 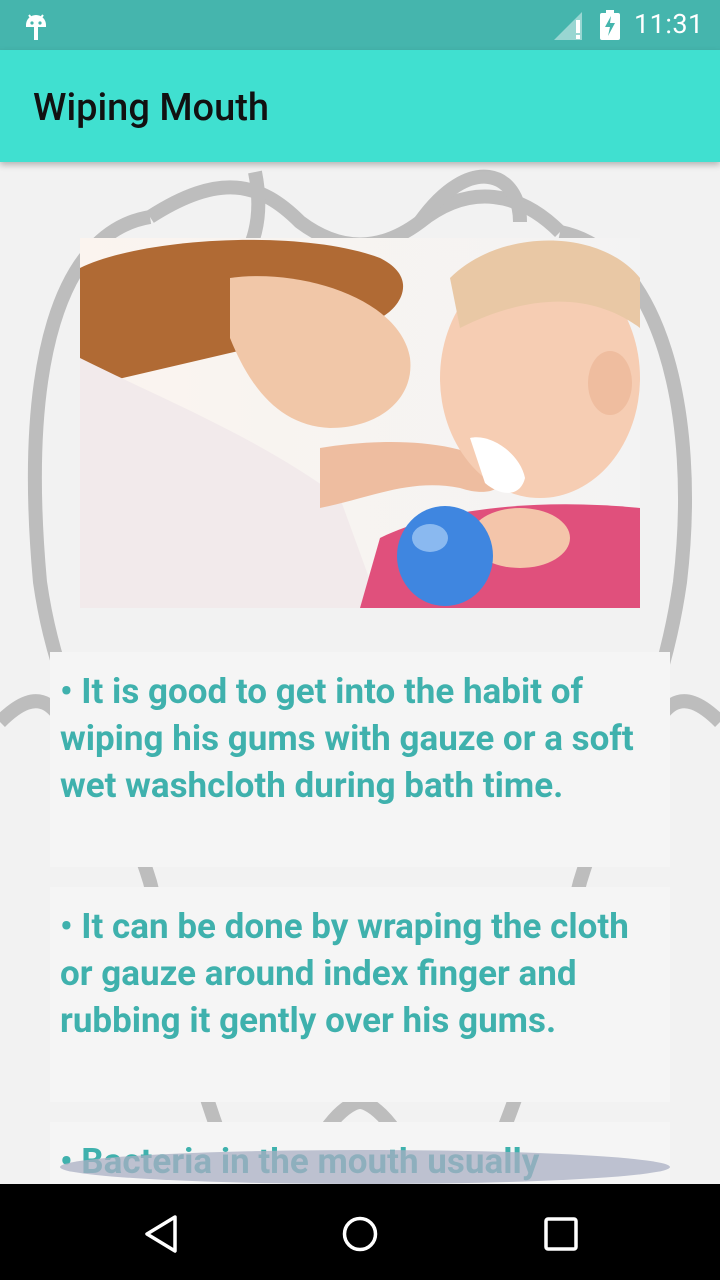 What do you see at coordinates (610, 25) in the screenshot?
I see `battery-charging-icon` at bounding box center [610, 25].